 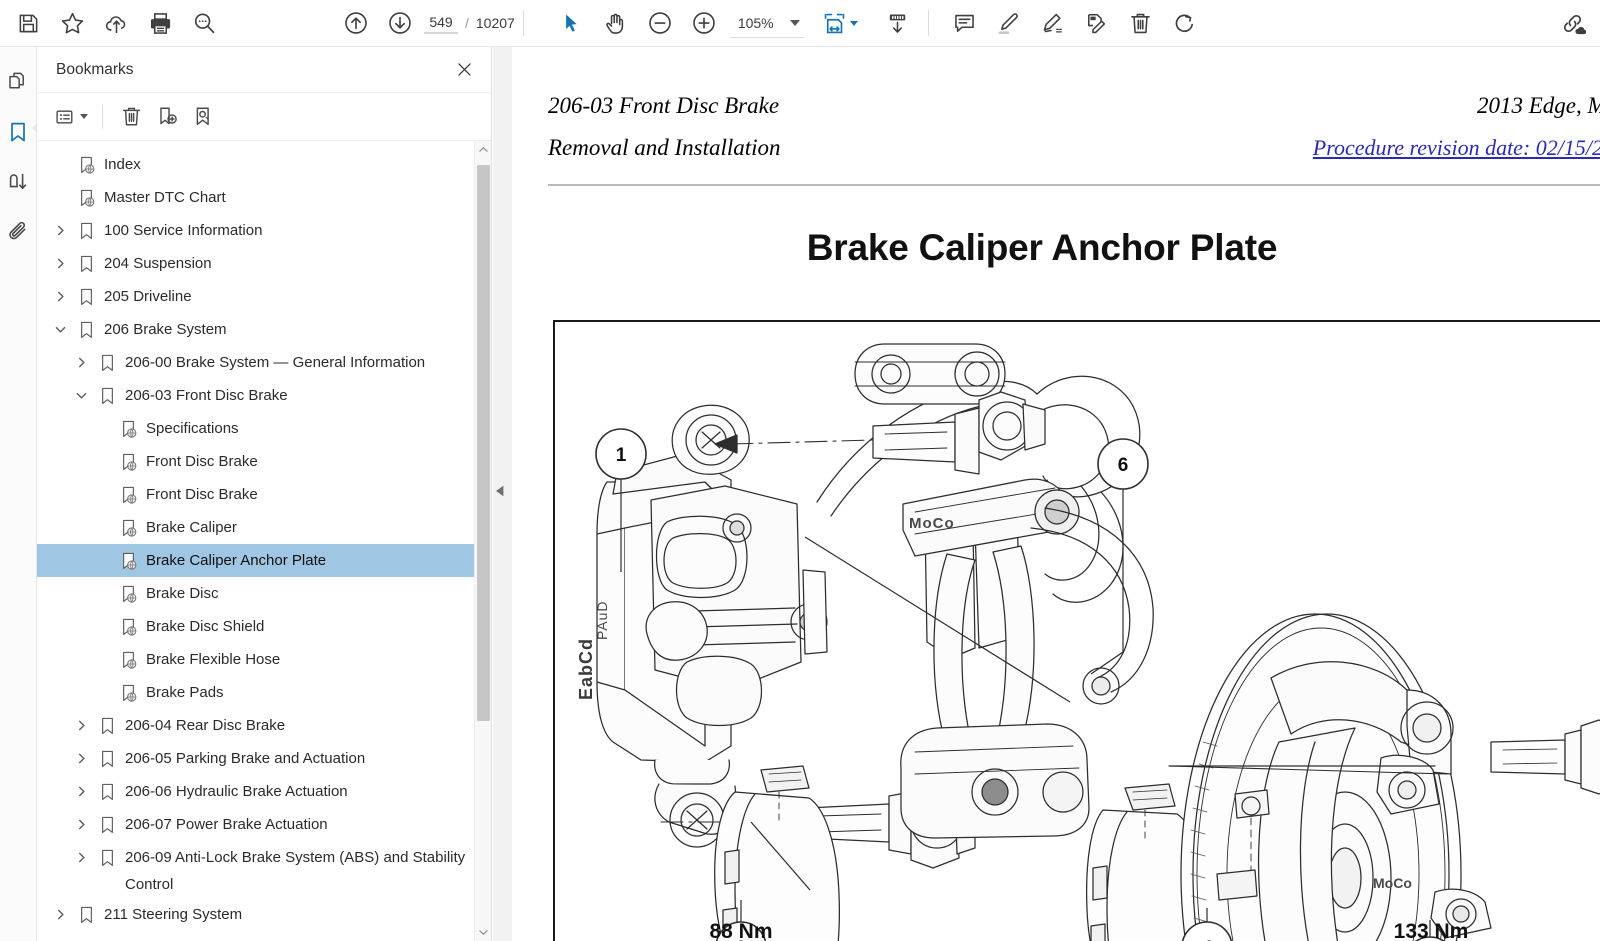 What do you see at coordinates (898, 23) in the screenshot?
I see `scroll-mode-button` at bounding box center [898, 23].